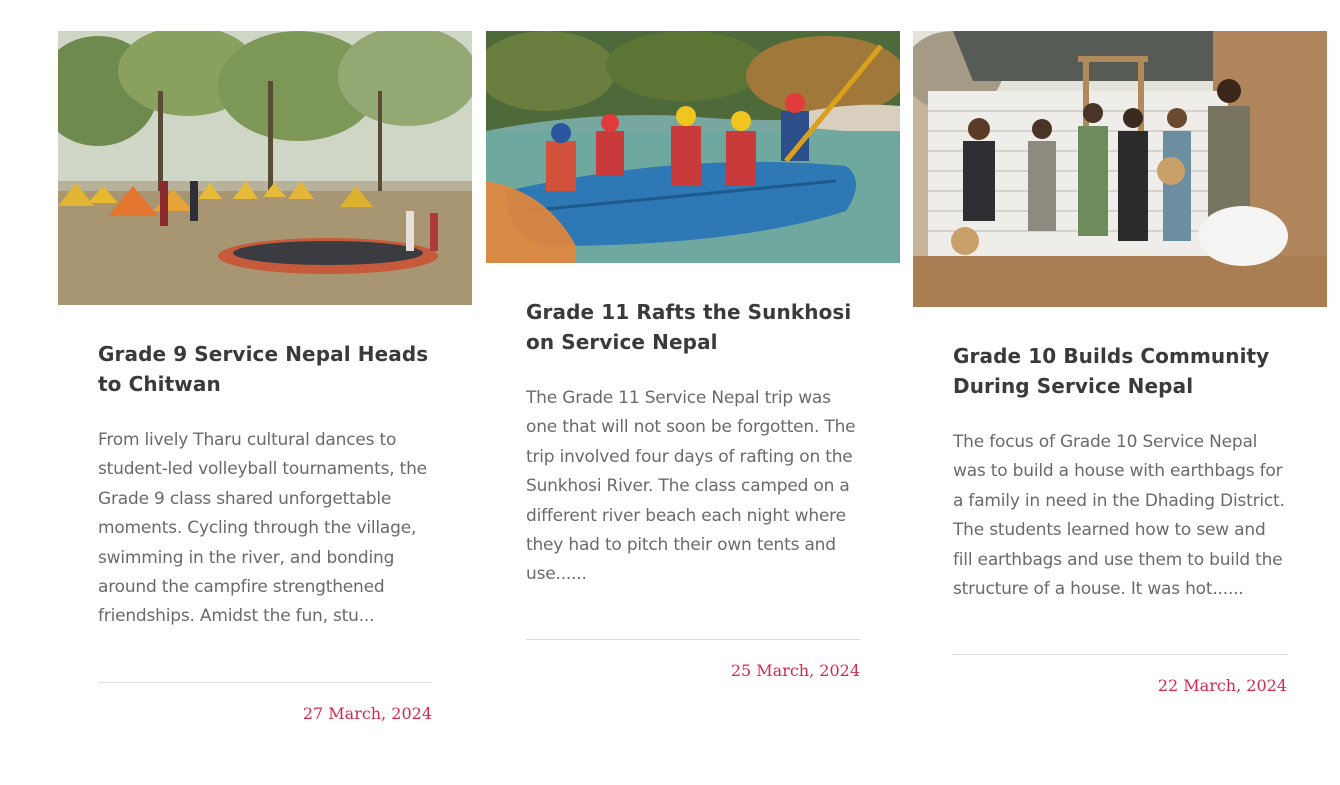  I want to click on article-date: 22 March, 2024, so click(1222, 686).